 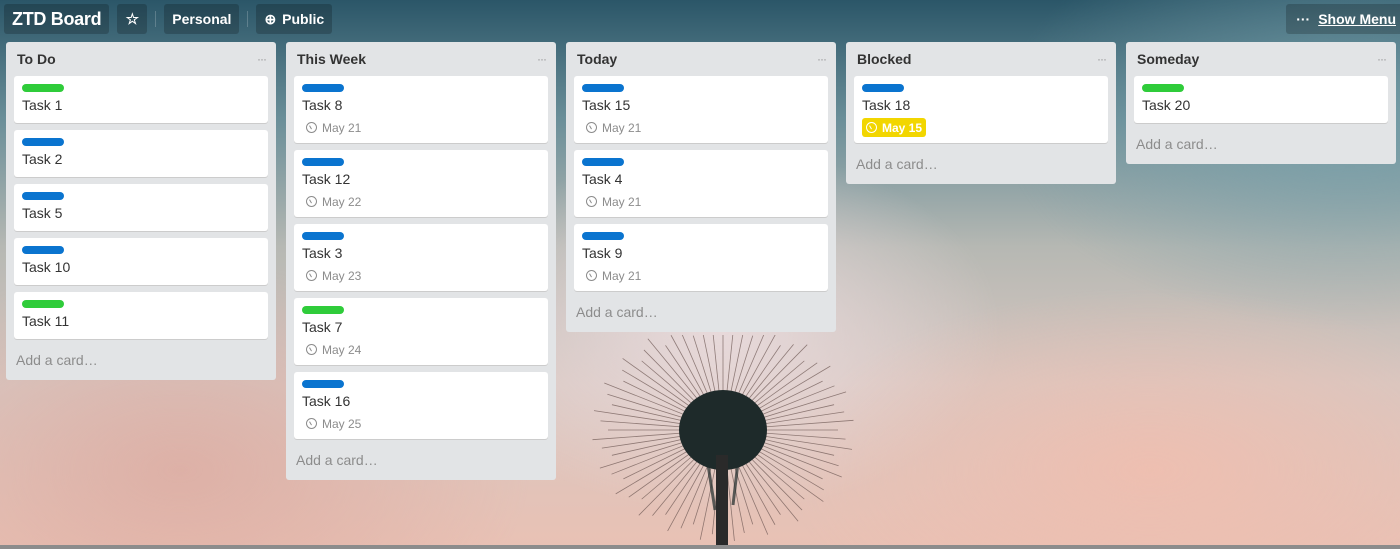 What do you see at coordinates (322, 253) in the screenshot?
I see `card-title: Task 3` at bounding box center [322, 253].